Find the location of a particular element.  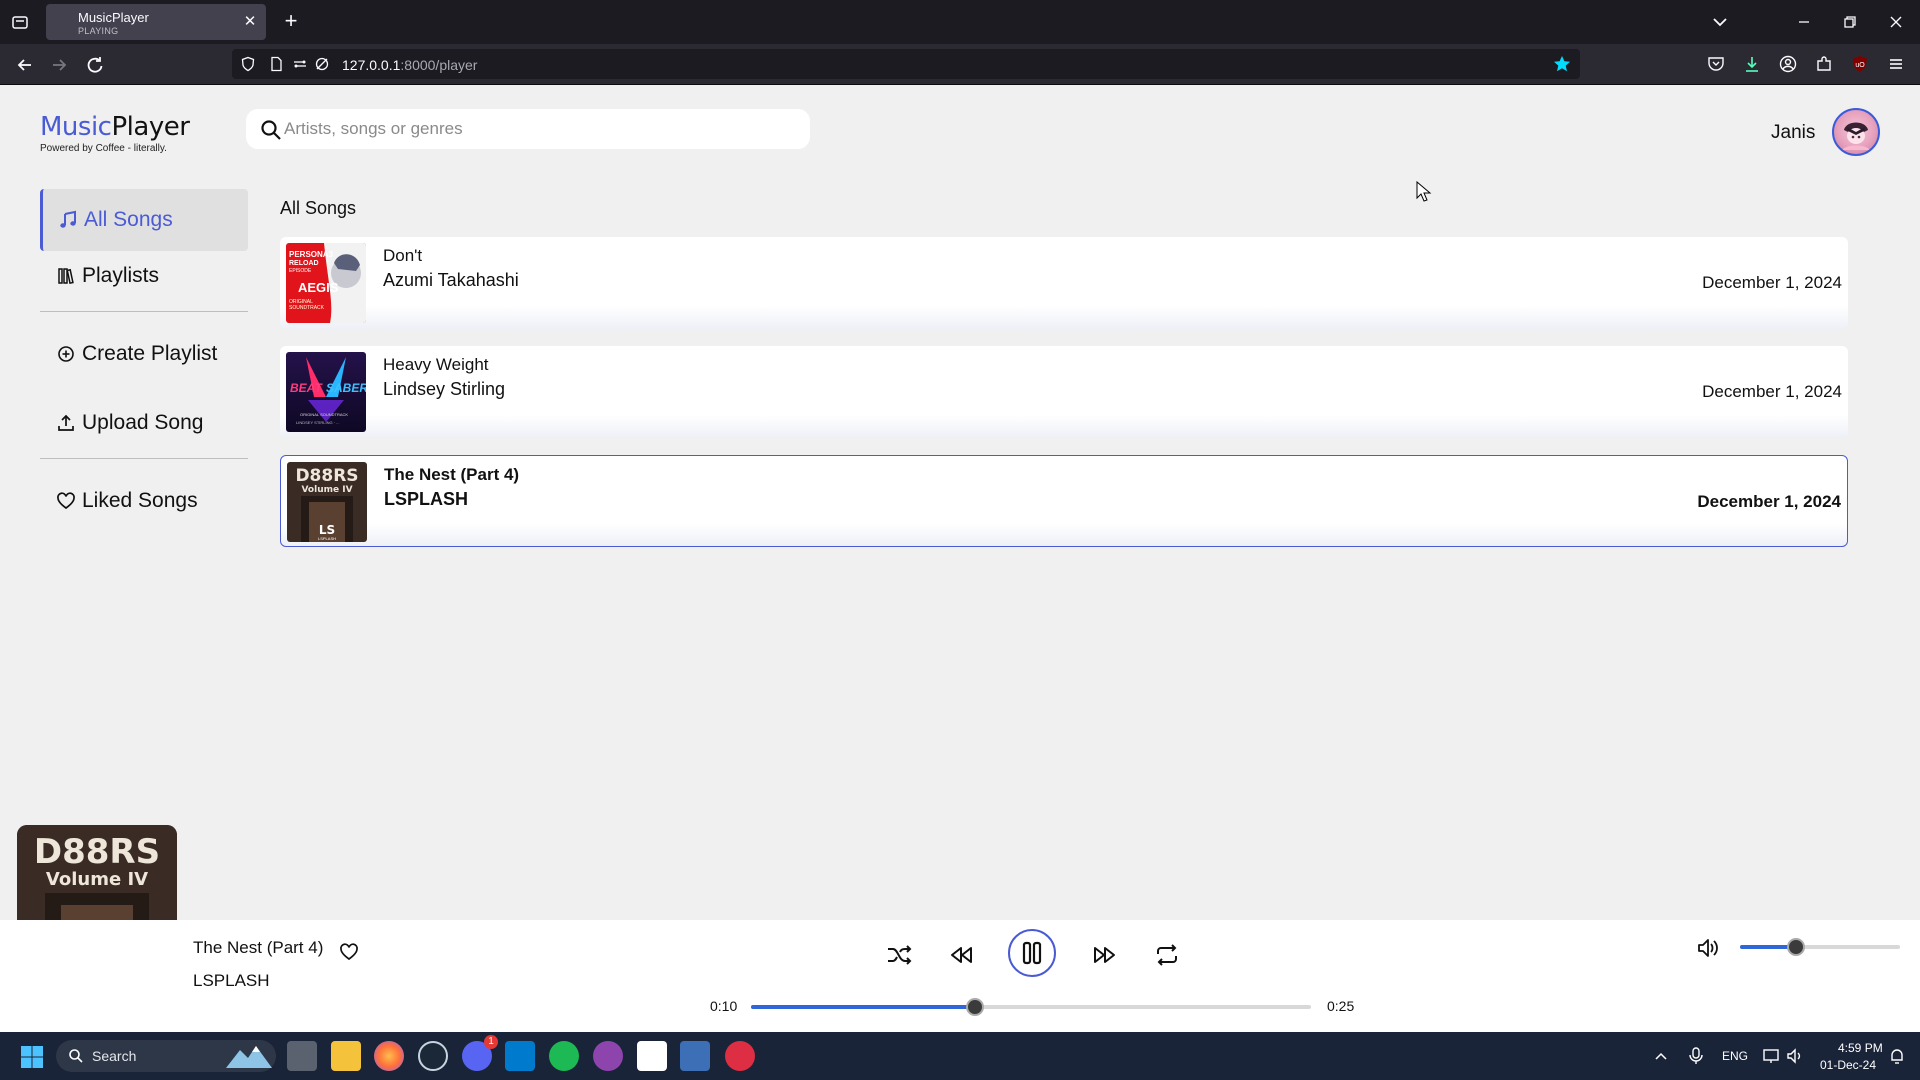

svg-text: SABER is located at coordinates (346, 388).